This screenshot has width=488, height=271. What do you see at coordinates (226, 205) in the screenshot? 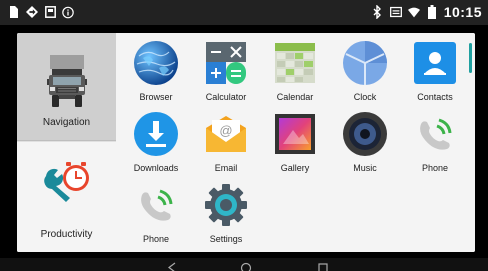
I see `gear-icon` at bounding box center [226, 205].